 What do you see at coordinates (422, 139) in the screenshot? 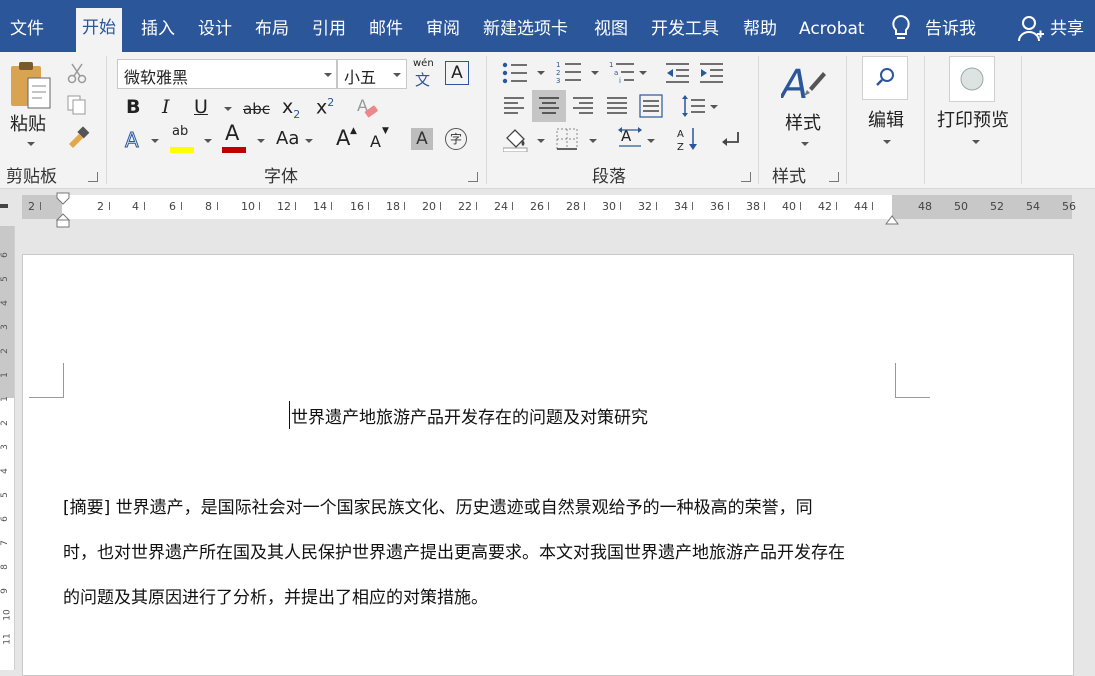
I see `character-shading-button: A` at bounding box center [422, 139].